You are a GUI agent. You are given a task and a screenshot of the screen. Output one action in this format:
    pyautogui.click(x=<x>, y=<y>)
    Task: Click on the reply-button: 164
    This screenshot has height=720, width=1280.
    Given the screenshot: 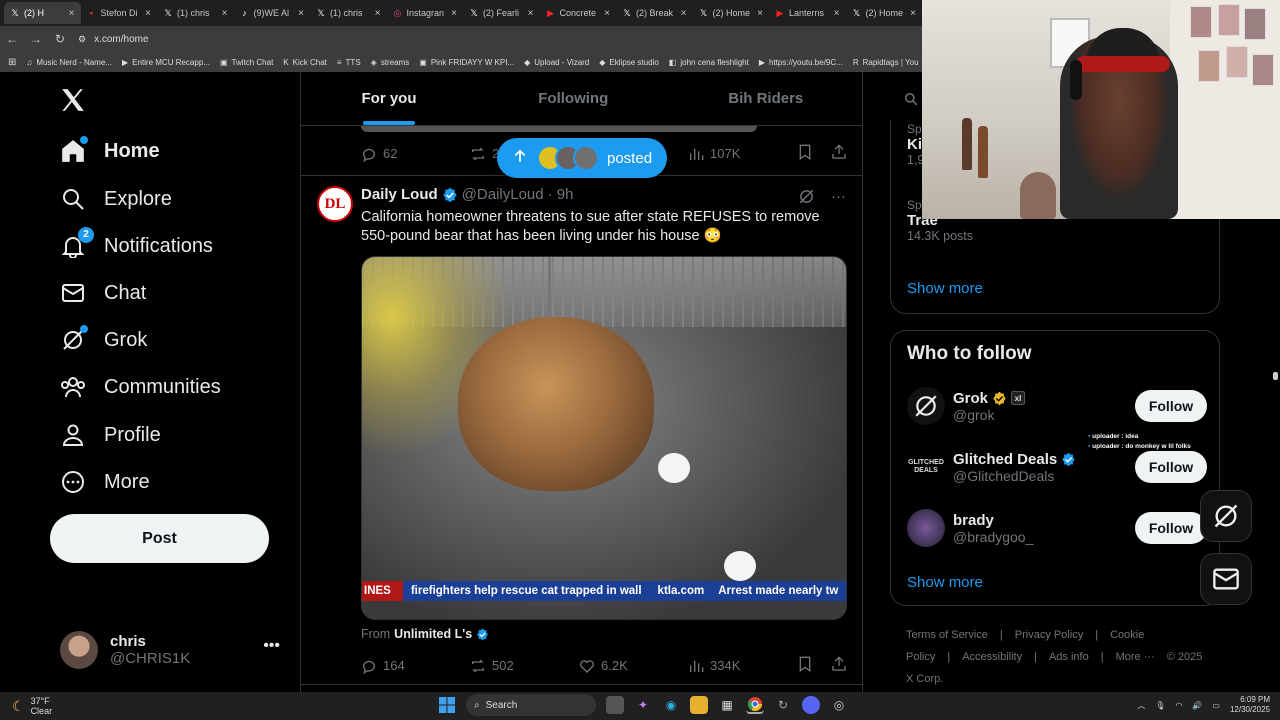 What is the action you would take?
    pyautogui.click(x=415, y=666)
    